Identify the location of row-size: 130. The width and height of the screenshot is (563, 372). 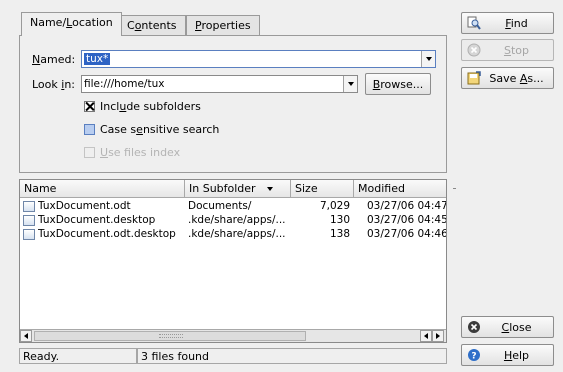
(339, 220).